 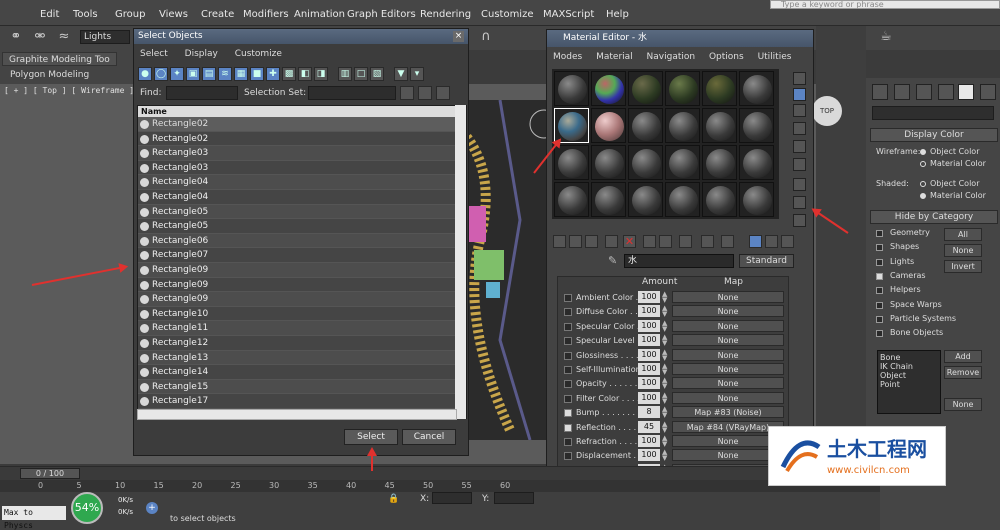 I want to click on make-preview-icon, so click(x=799, y=164).